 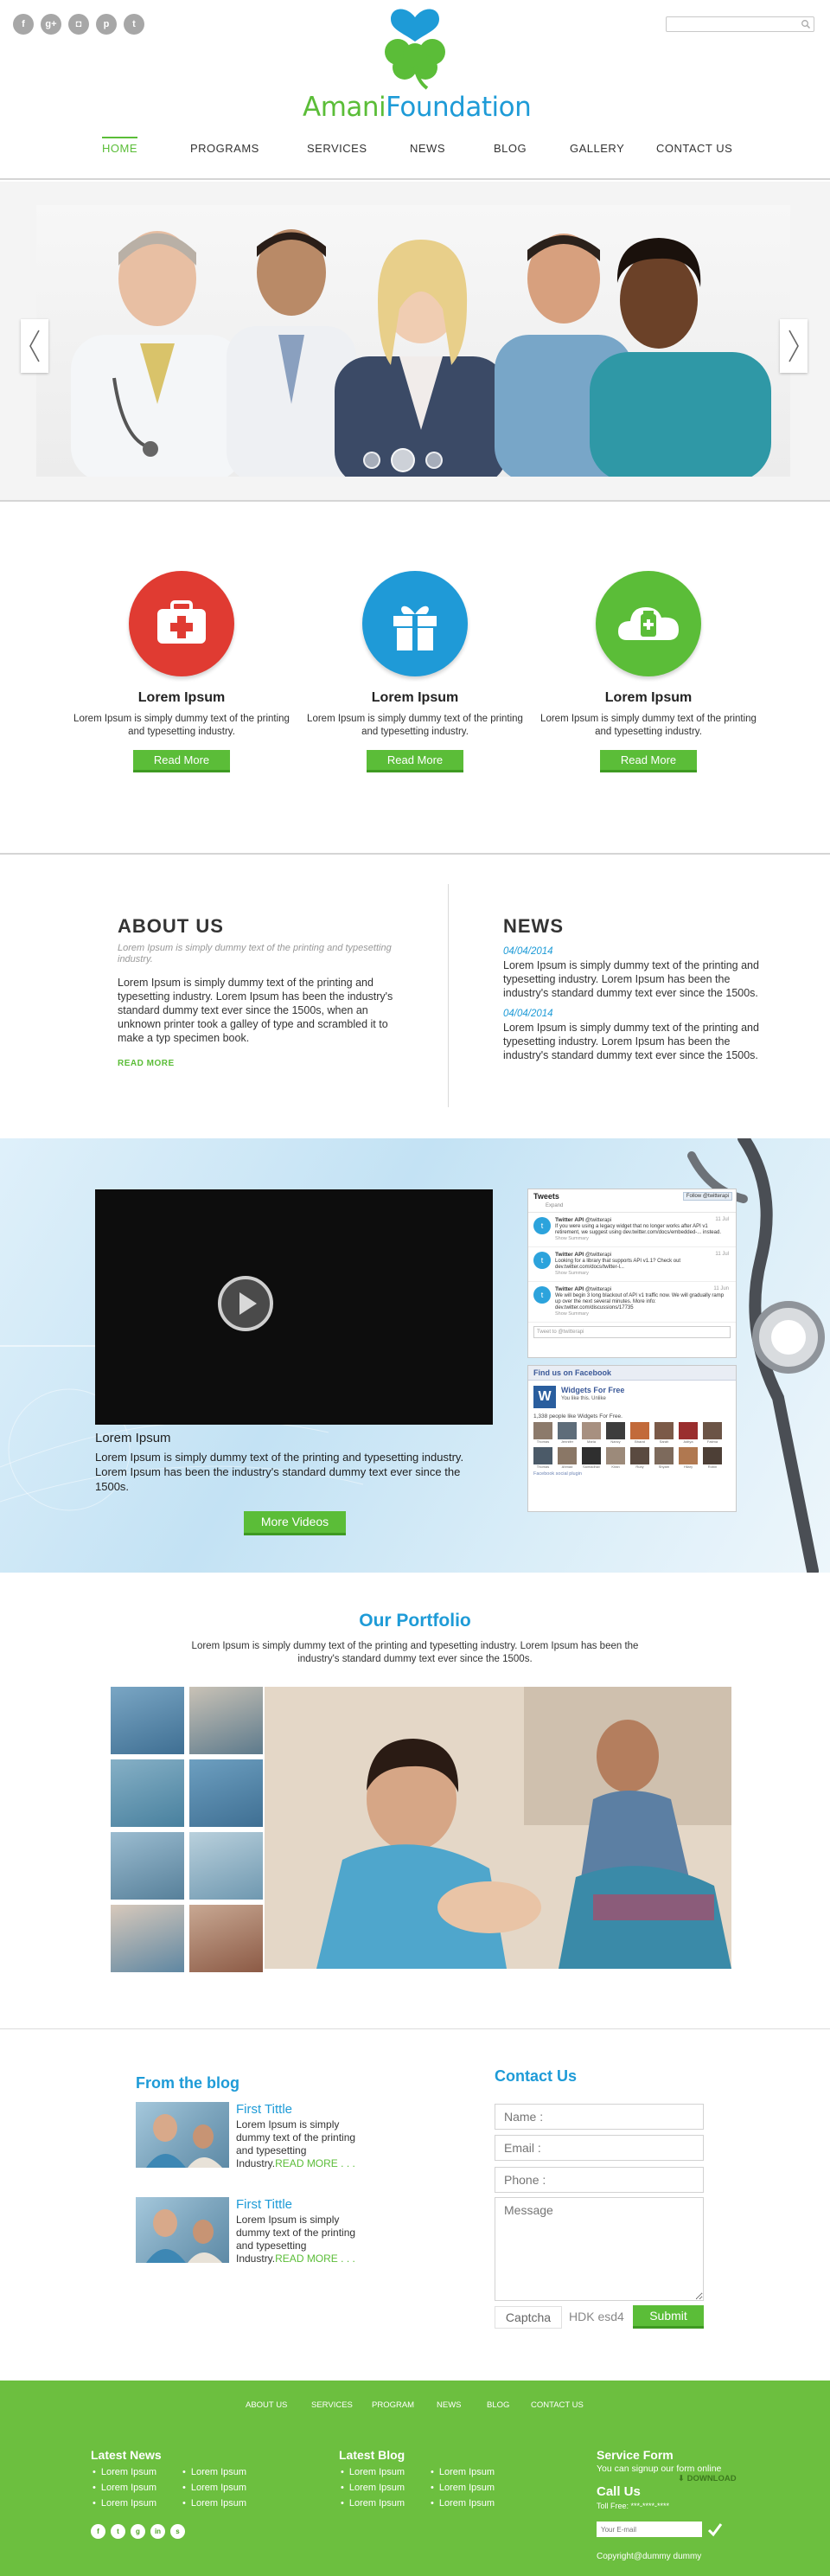 I want to click on footer-nav-news: NEWS, so click(x=449, y=2405).